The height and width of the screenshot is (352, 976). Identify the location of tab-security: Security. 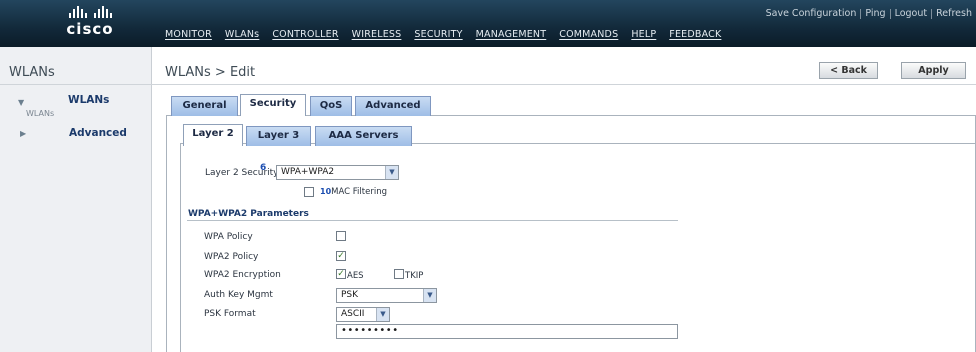
(273, 105).